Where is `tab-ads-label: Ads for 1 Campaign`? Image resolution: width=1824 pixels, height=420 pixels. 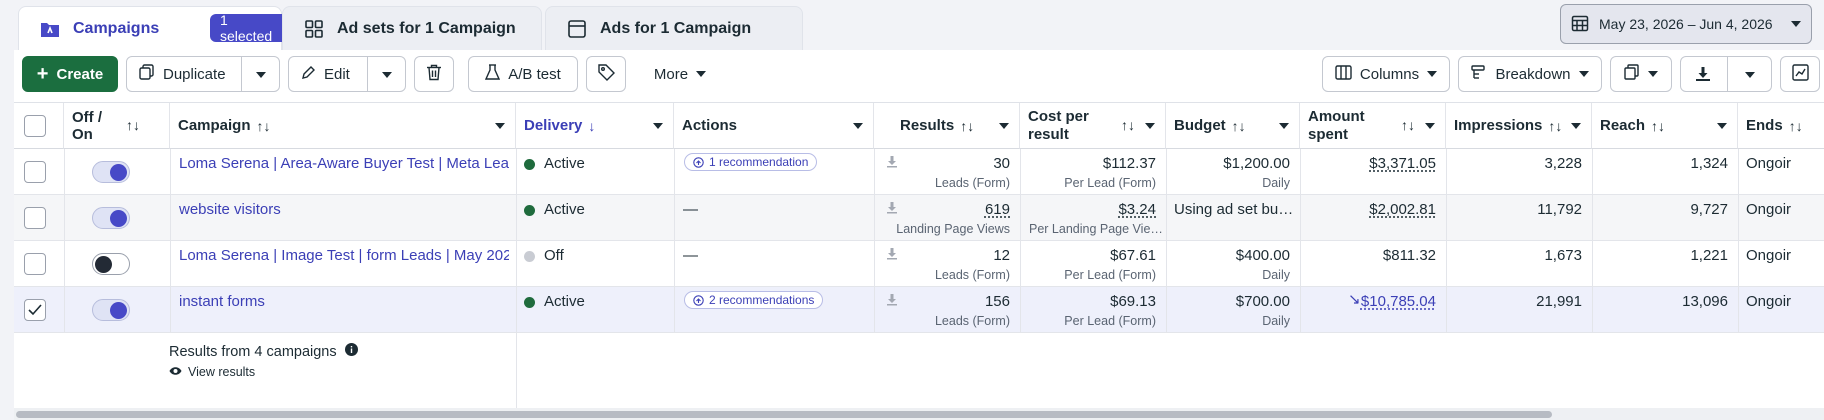
tab-ads-label: Ads for 1 Campaign is located at coordinates (676, 28).